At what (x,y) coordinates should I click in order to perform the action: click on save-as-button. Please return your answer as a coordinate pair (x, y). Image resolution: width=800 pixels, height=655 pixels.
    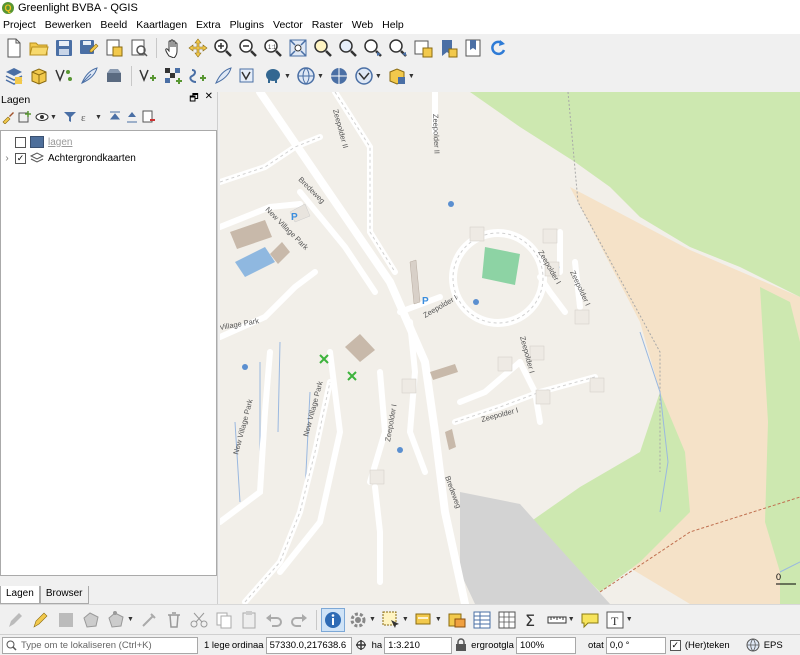
    Looking at the image, I should click on (89, 48).